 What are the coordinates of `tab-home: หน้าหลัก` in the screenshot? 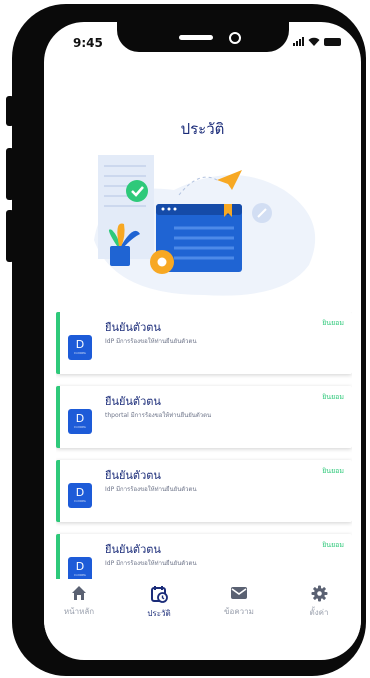 It's located at (79, 601).